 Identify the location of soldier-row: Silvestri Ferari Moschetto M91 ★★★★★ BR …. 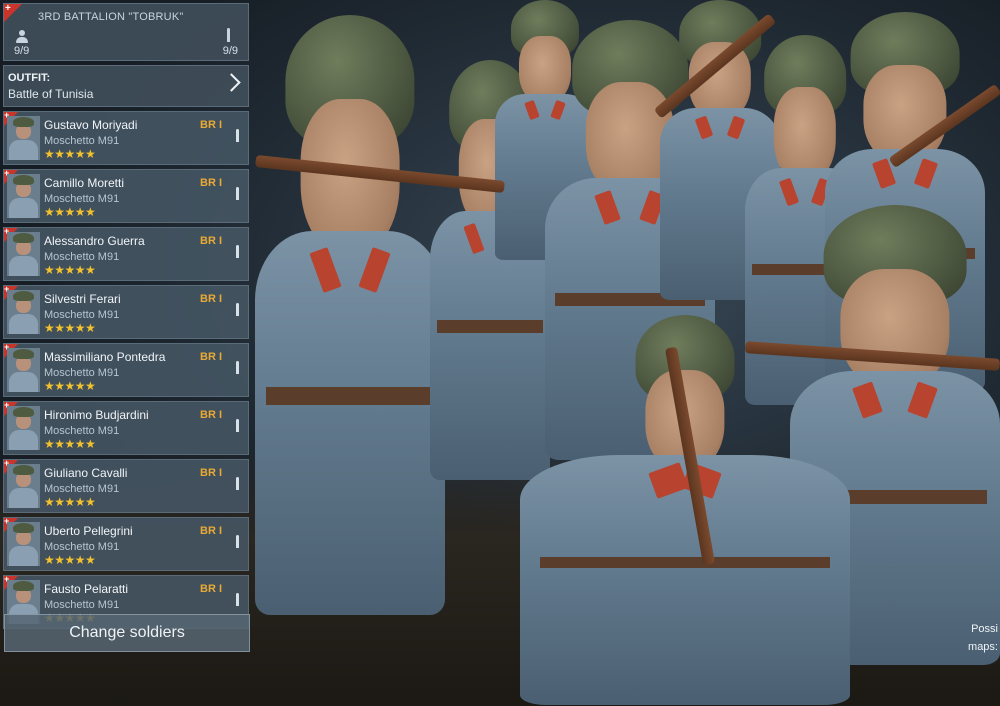
(126, 311).